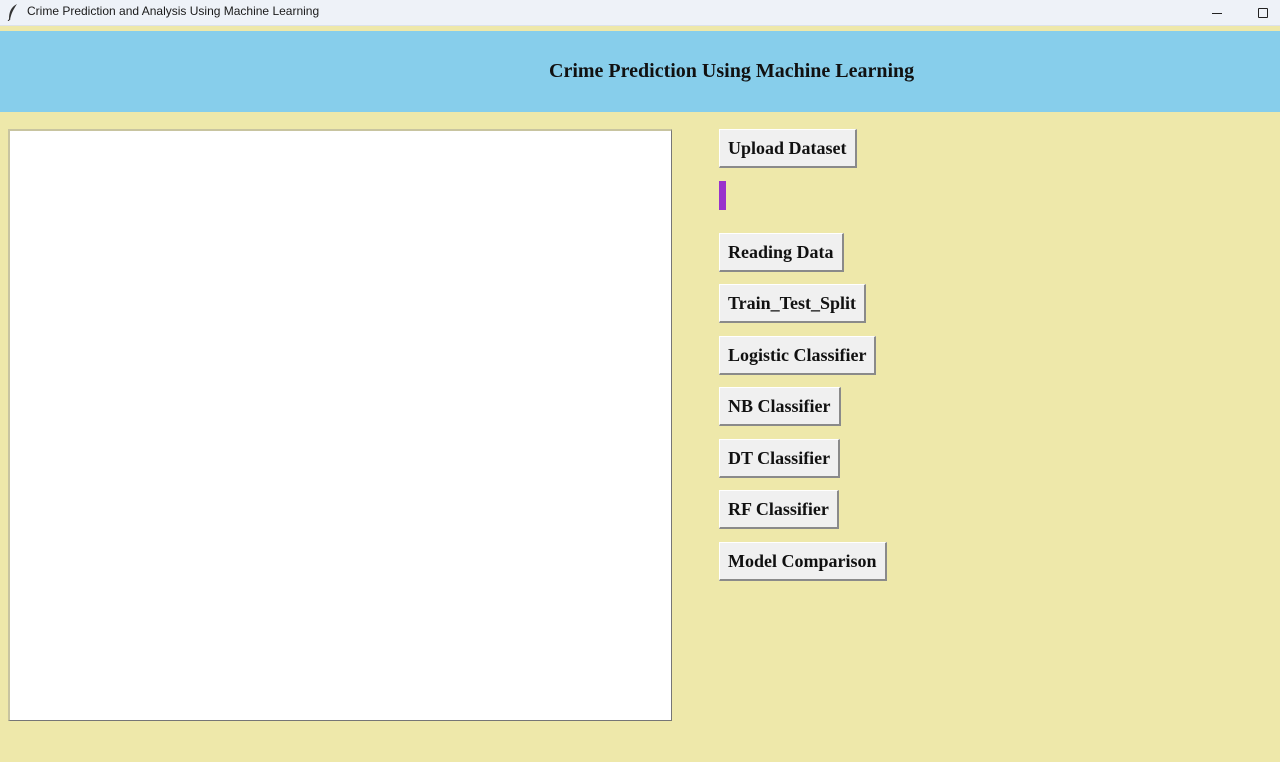 The image size is (1280, 762). What do you see at coordinates (798, 355) in the screenshot?
I see `logistic-classifier-button: Logistic Classifier` at bounding box center [798, 355].